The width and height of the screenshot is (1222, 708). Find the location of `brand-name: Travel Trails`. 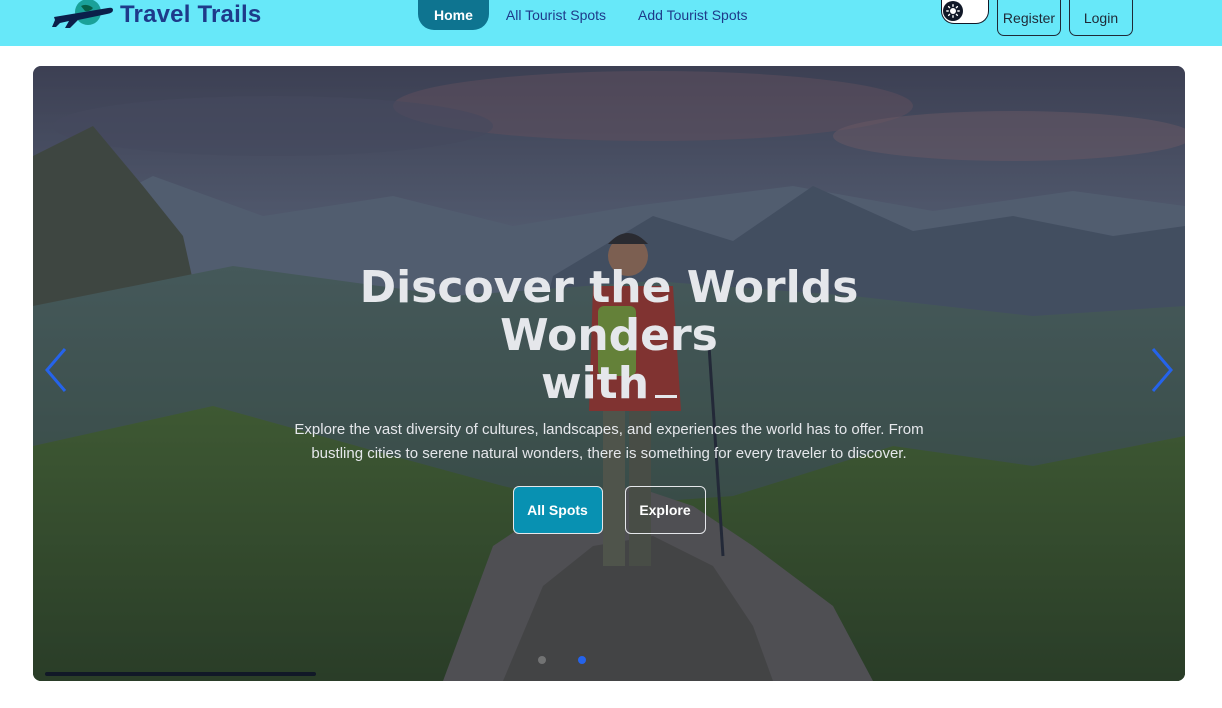

brand-name: Travel Trails is located at coordinates (191, 14).